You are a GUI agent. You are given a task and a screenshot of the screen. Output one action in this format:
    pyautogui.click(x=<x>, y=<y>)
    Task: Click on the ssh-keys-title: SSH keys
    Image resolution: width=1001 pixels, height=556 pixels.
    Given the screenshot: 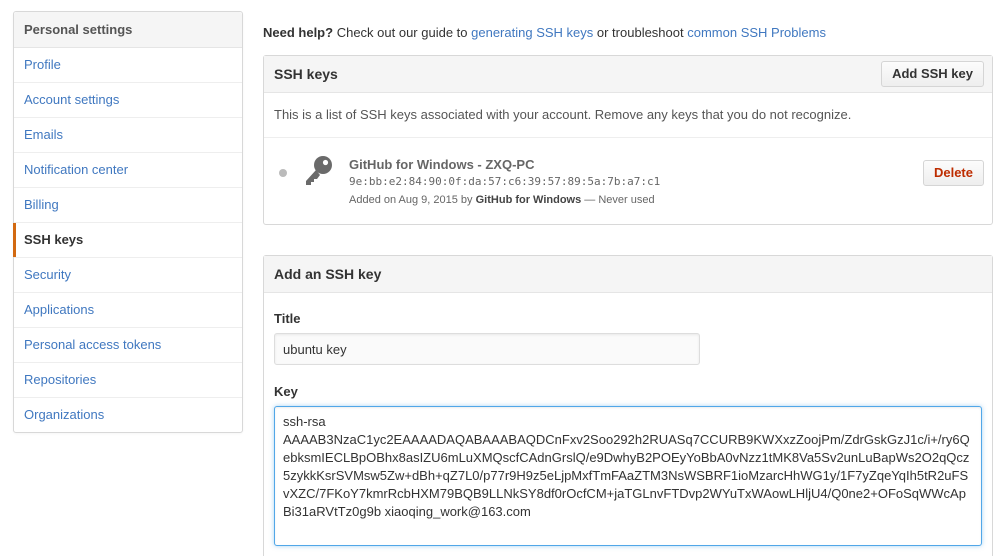 What is the action you would take?
    pyautogui.click(x=306, y=74)
    